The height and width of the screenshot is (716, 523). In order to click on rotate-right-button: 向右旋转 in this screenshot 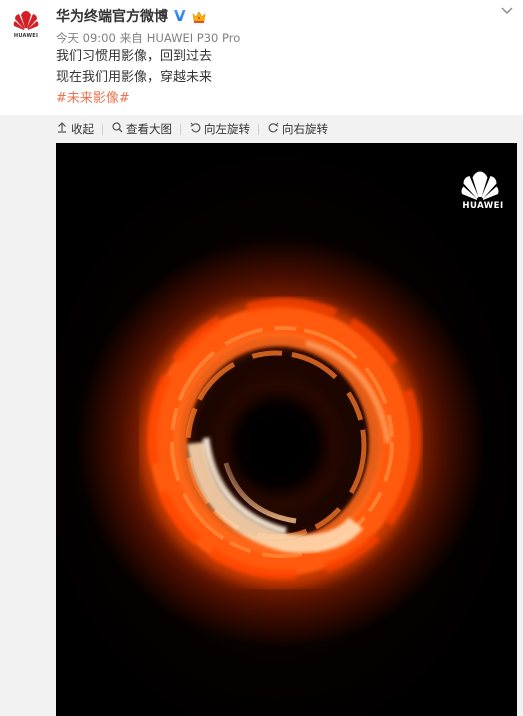, I will do `click(297, 129)`.